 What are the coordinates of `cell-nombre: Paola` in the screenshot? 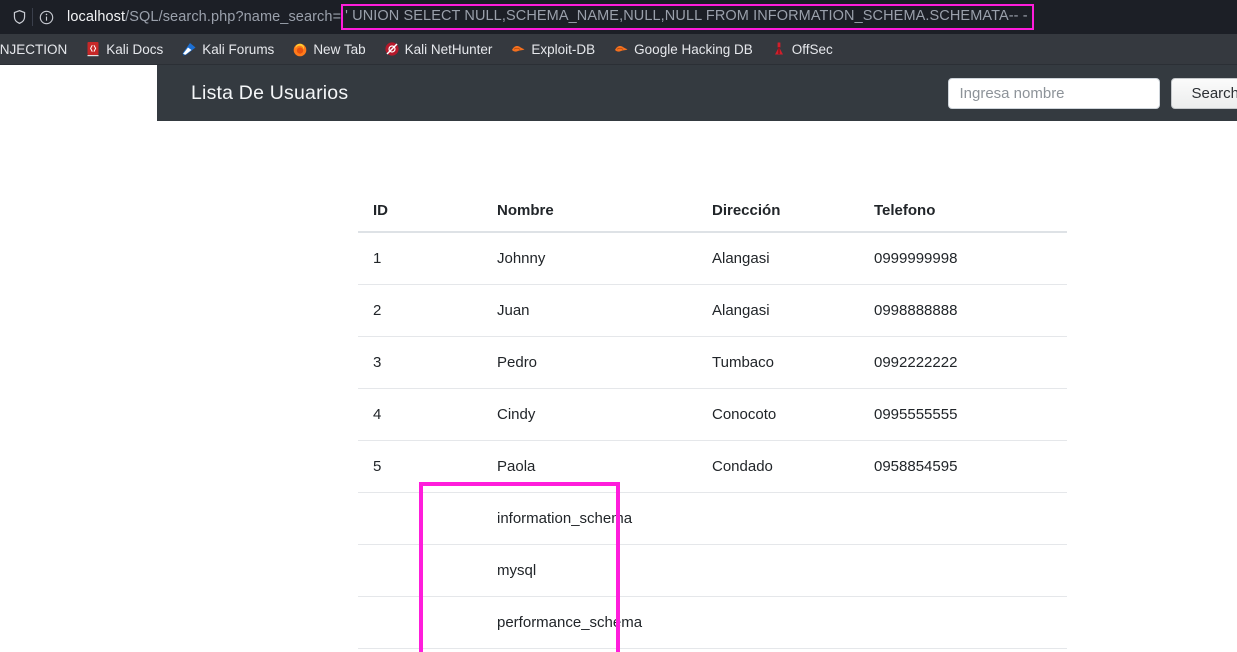 It's located at (566, 466).